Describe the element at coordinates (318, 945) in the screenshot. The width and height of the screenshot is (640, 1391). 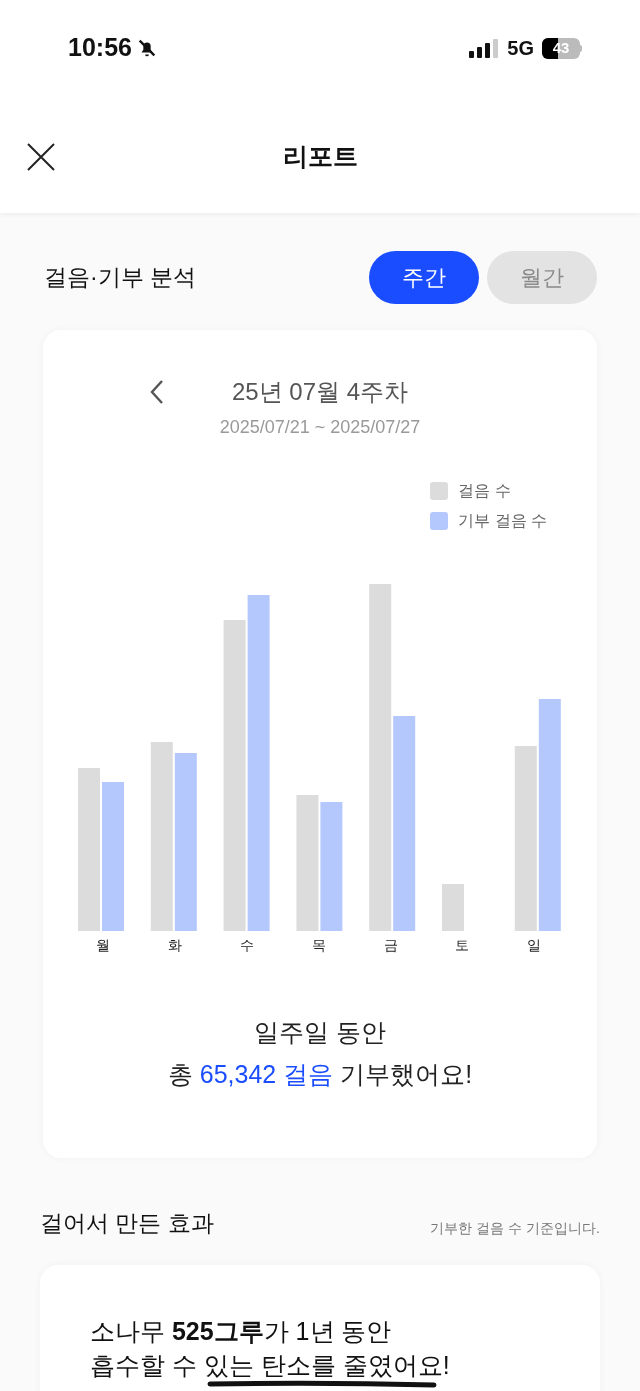
I see `day-label: 목` at that location.